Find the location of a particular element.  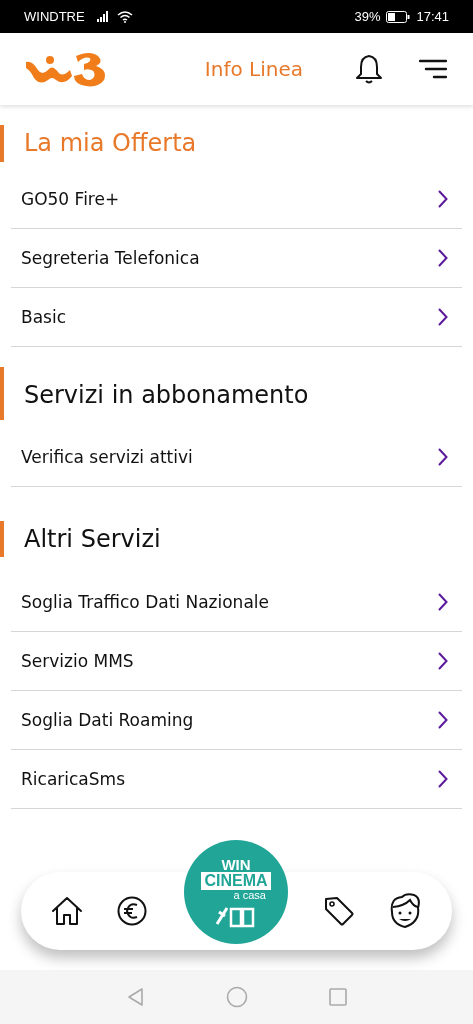

battery-icon is located at coordinates (398, 16).